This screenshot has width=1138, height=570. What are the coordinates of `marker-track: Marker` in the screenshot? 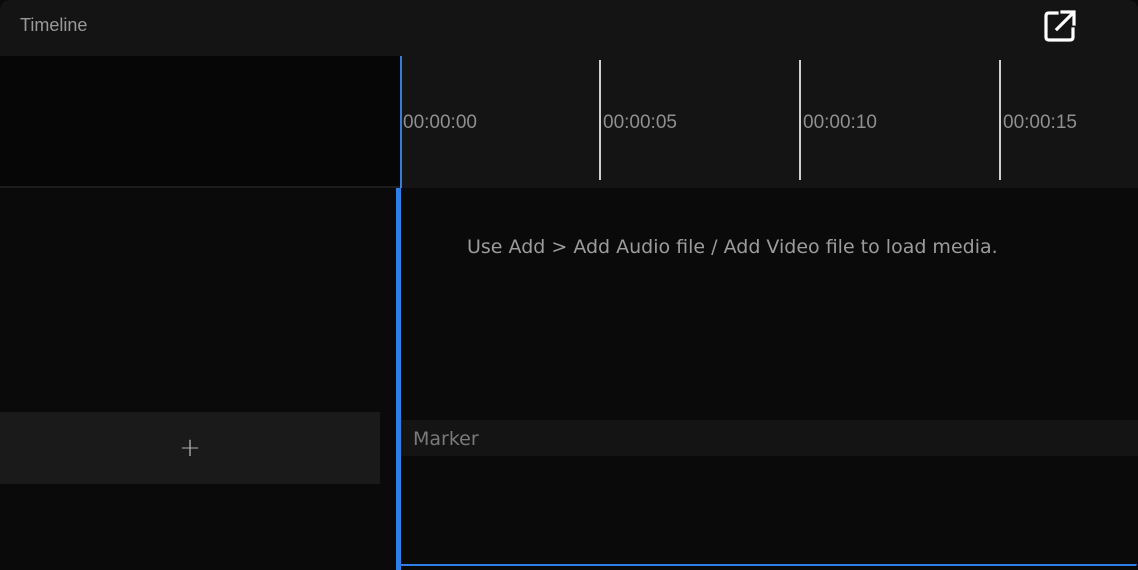 It's located at (769, 438).